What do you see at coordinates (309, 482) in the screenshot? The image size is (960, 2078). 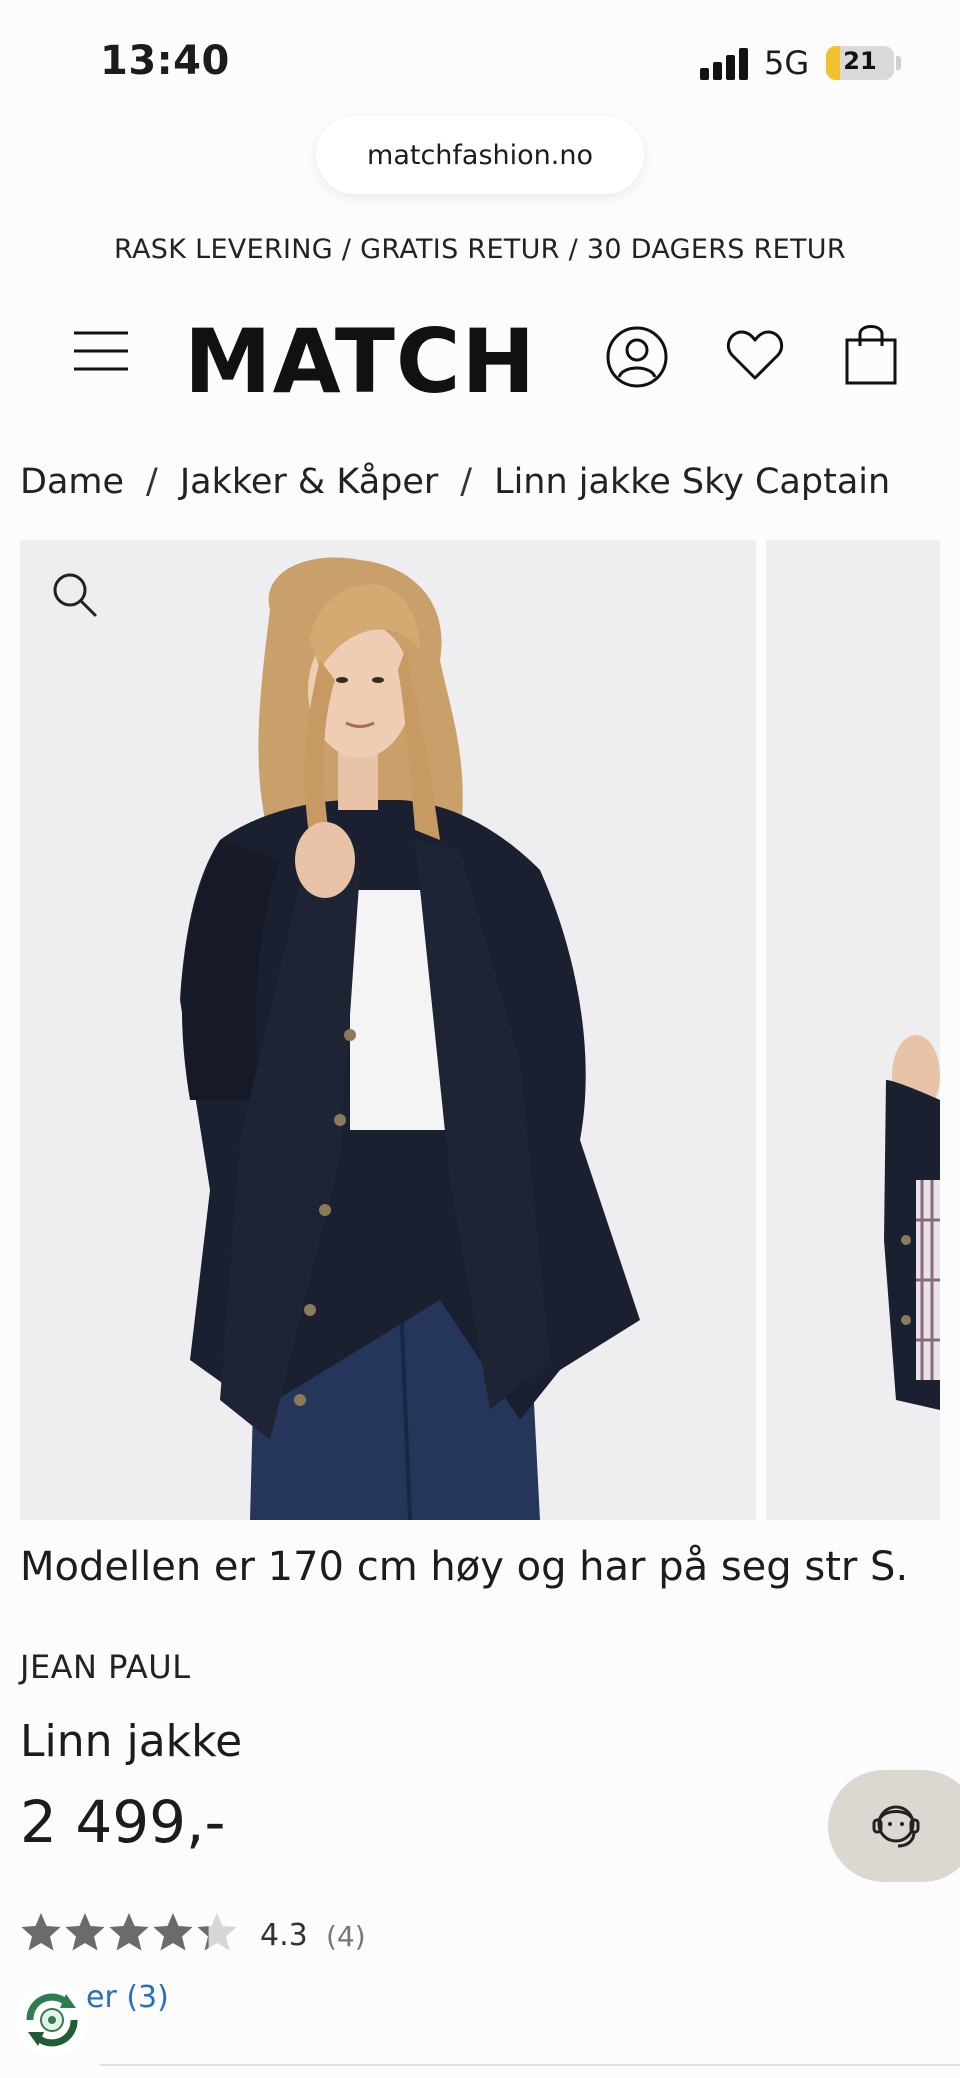 I see `breadcrumb-item-jakker: Jakker & Kåper` at bounding box center [309, 482].